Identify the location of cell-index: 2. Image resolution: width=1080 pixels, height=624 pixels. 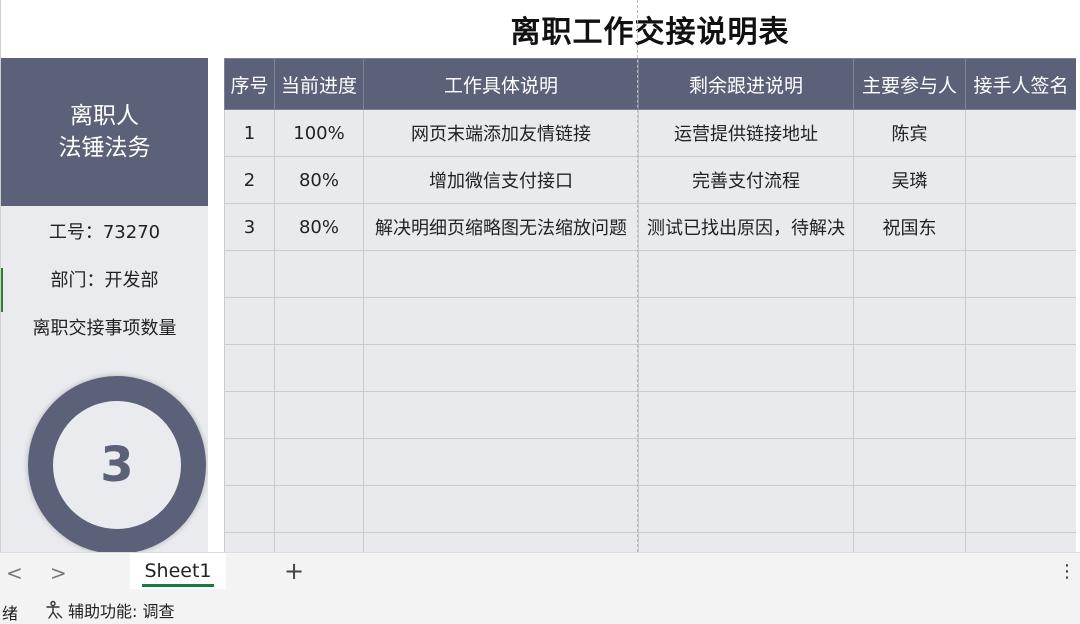
(249, 180).